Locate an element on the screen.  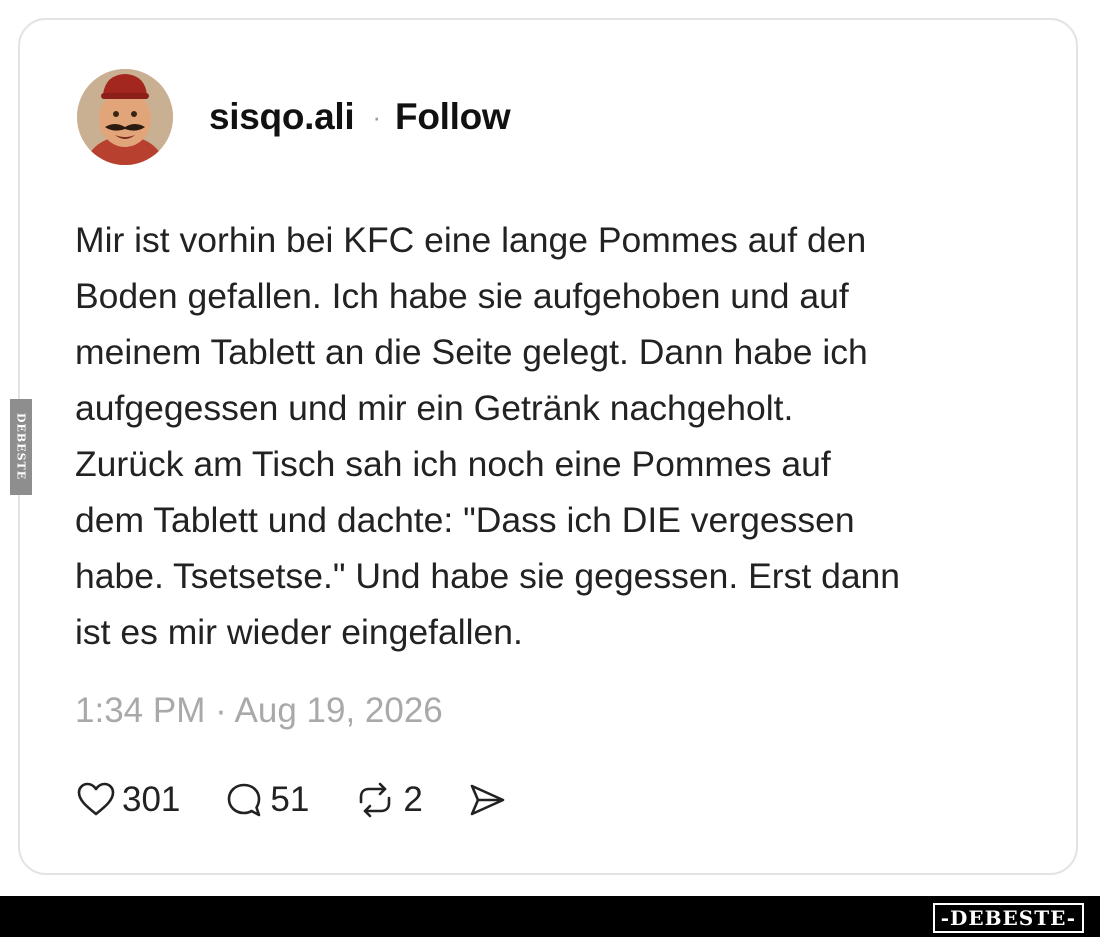
speech-bubble-icon is located at coordinates (244, 800).